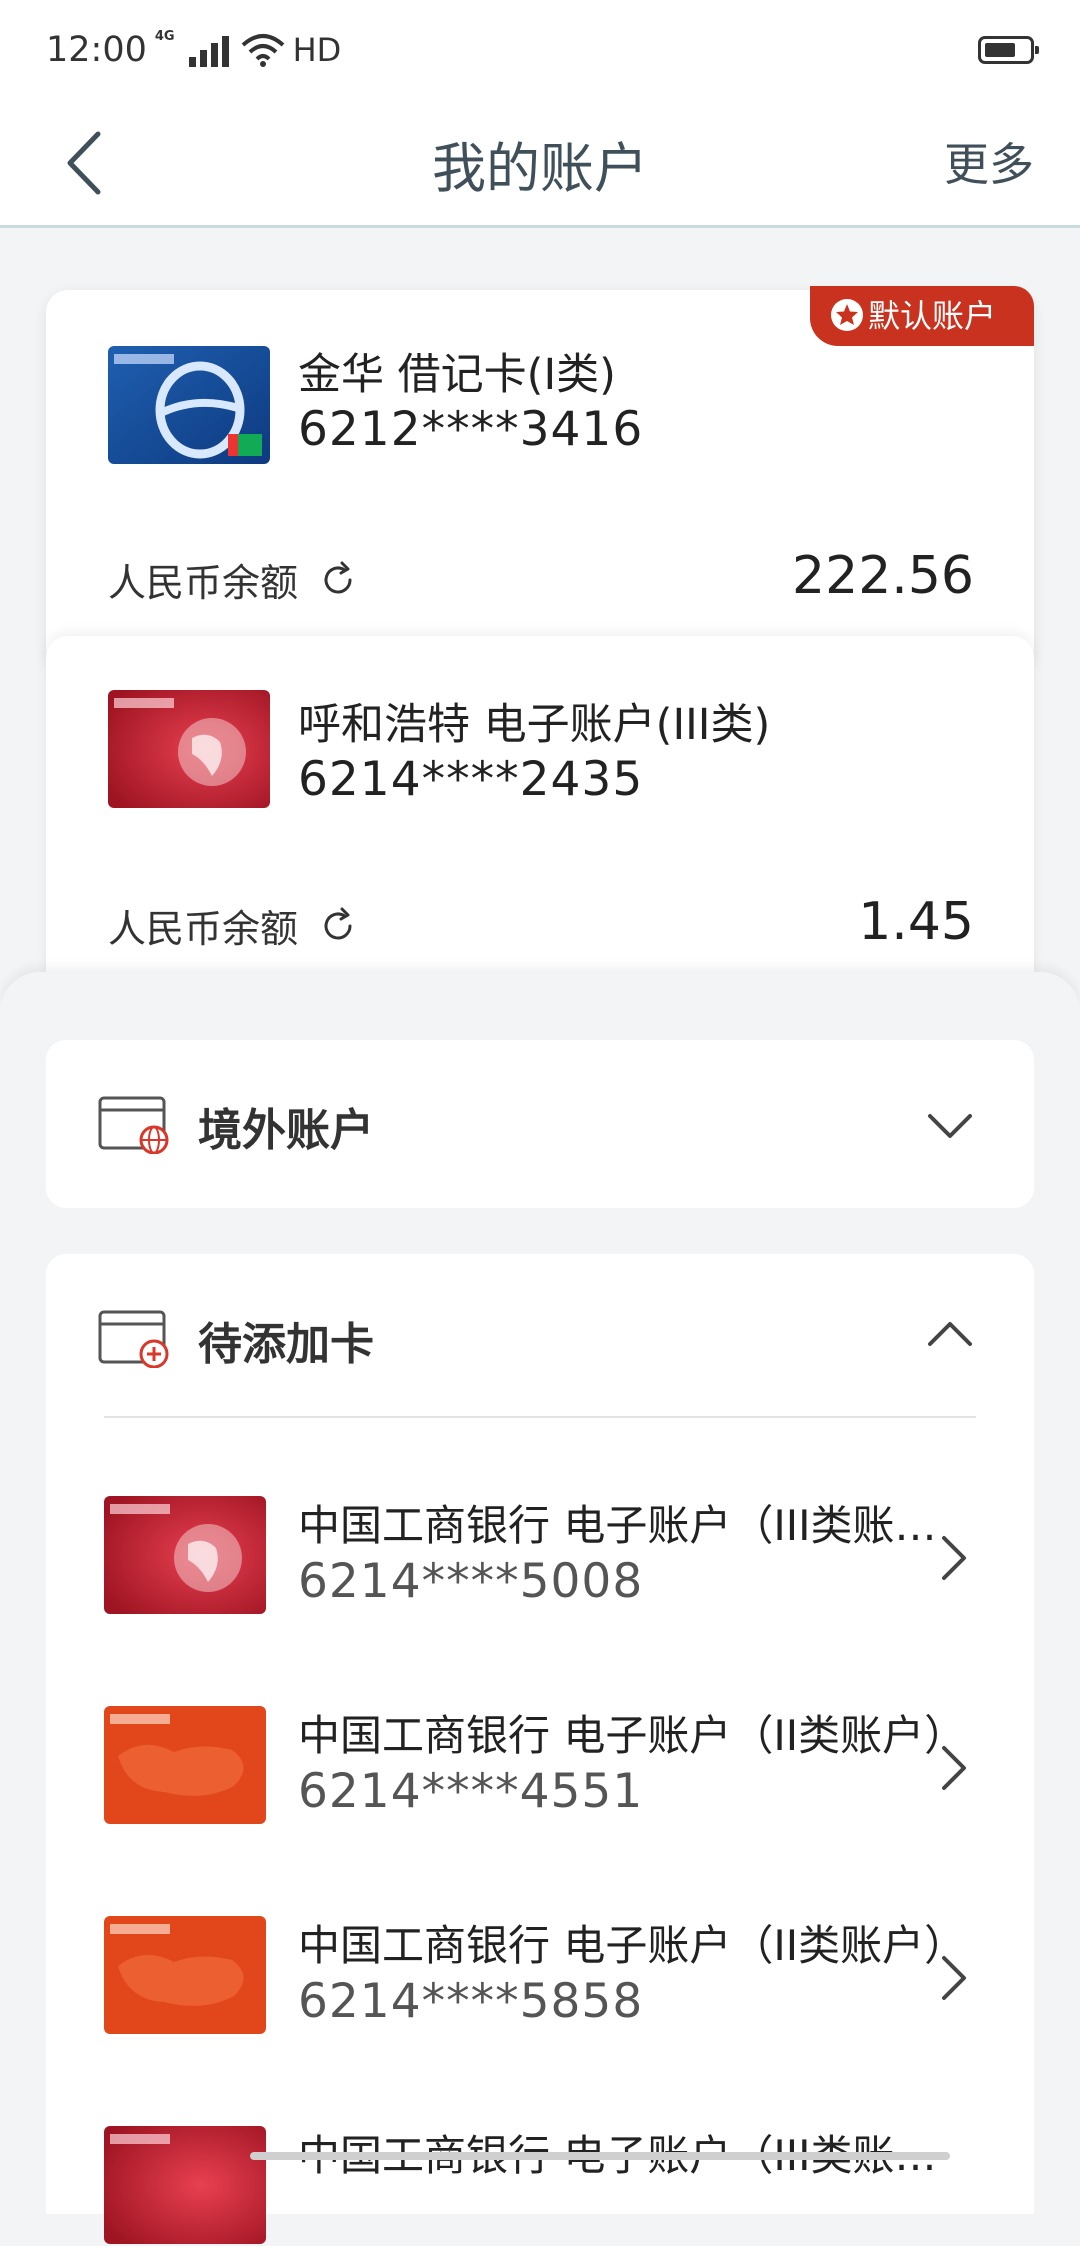 This screenshot has width=1080, height=2246. I want to click on list-item: 中国工商银行 电子账户（II类账户） 6214****4551, so click(540, 1766).